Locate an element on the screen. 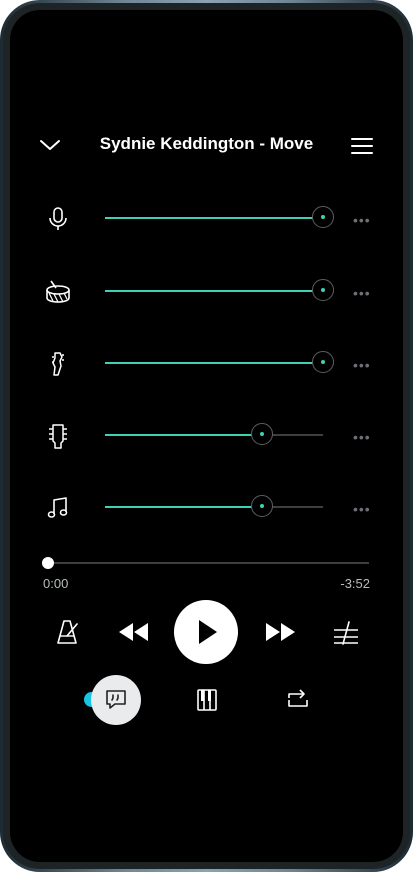 This screenshot has width=413, height=872. track-row-guitar: ••• is located at coordinates (206, 435).